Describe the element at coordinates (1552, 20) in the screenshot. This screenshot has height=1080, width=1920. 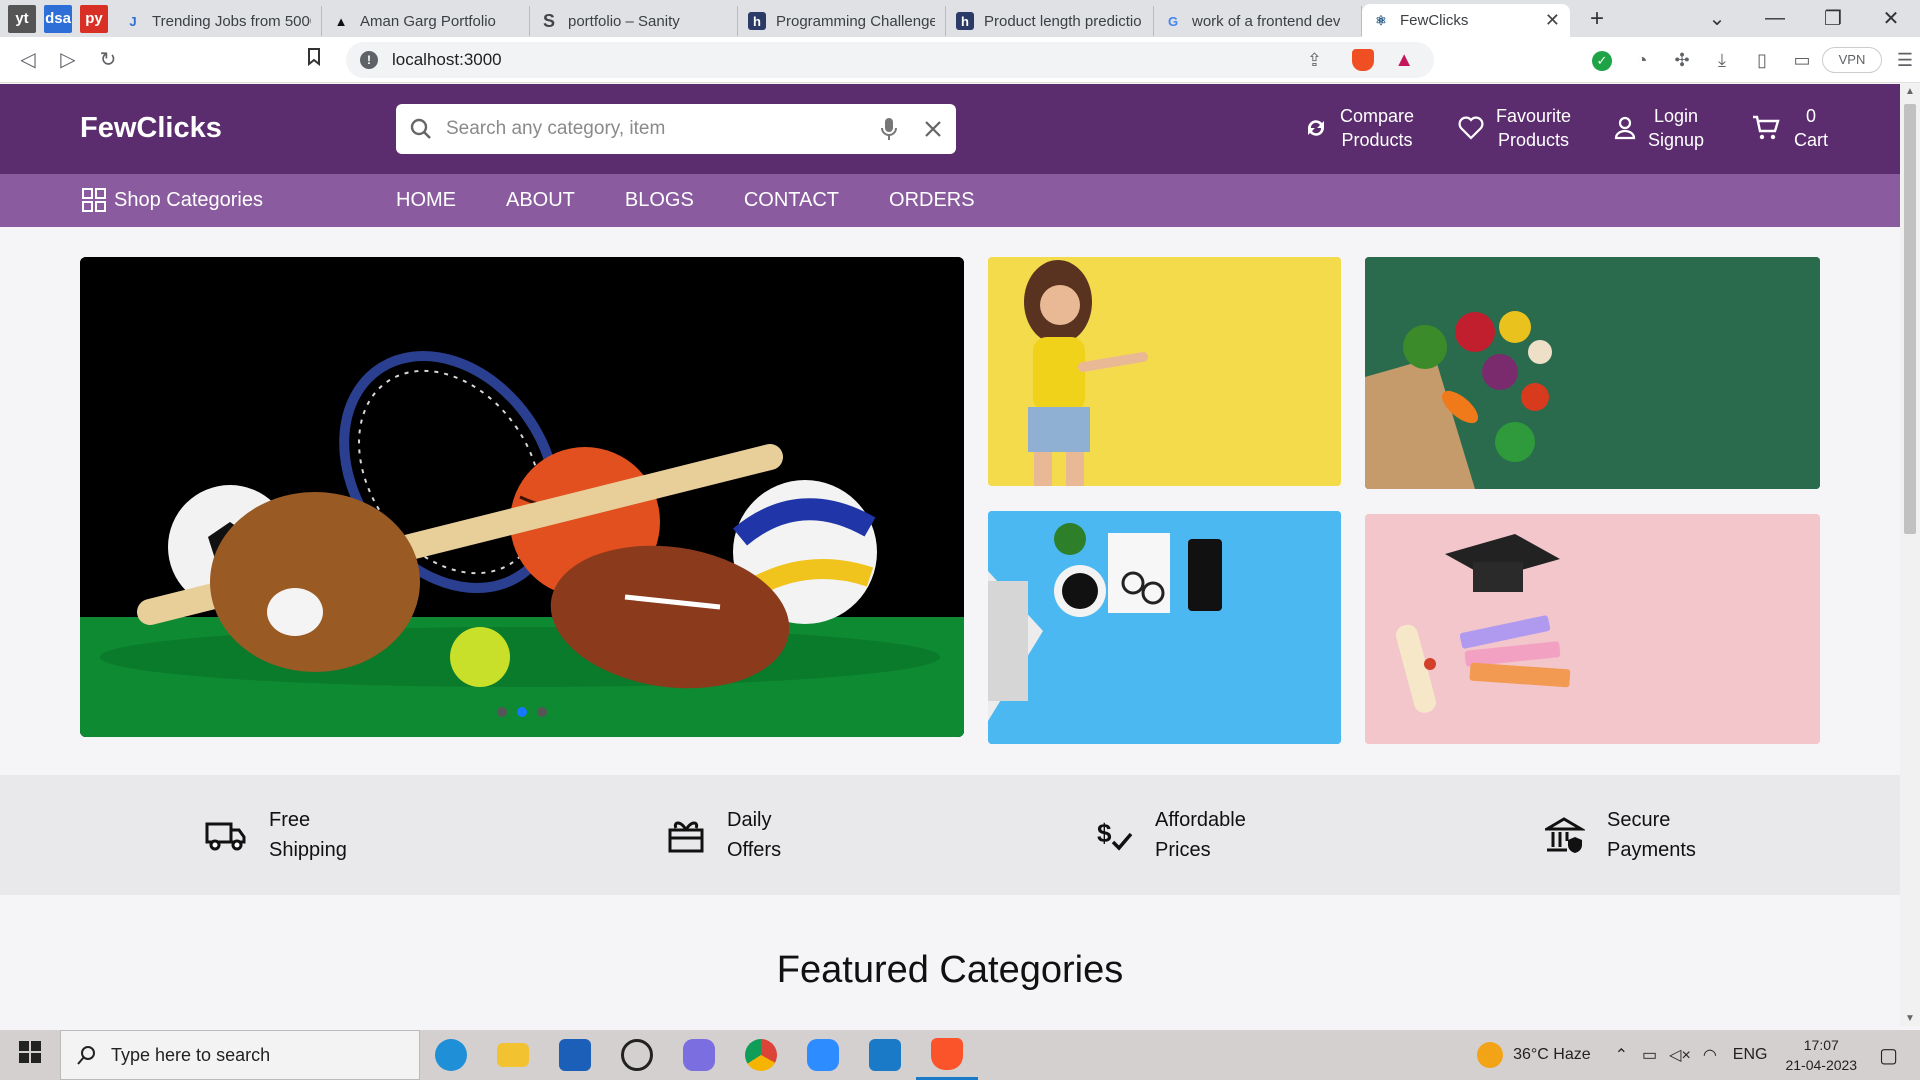
I see `close-tab-icon: ✕` at that location.